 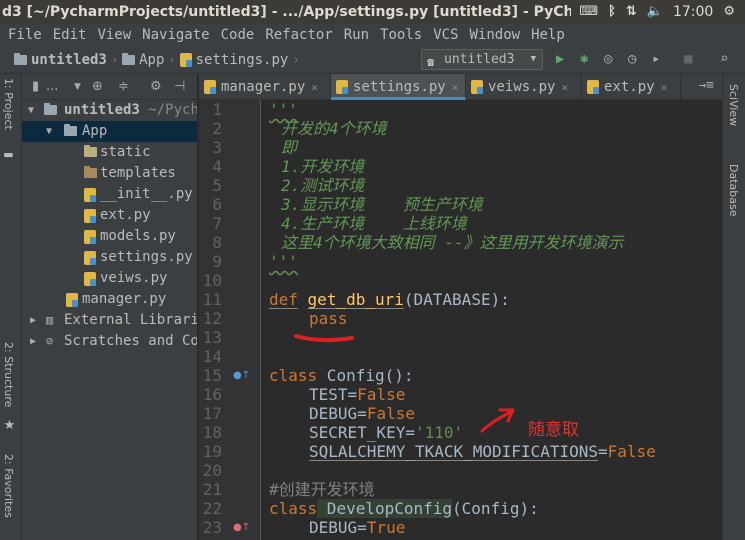 I want to click on tab-manager: manager.py ✕, so click(x=265, y=87).